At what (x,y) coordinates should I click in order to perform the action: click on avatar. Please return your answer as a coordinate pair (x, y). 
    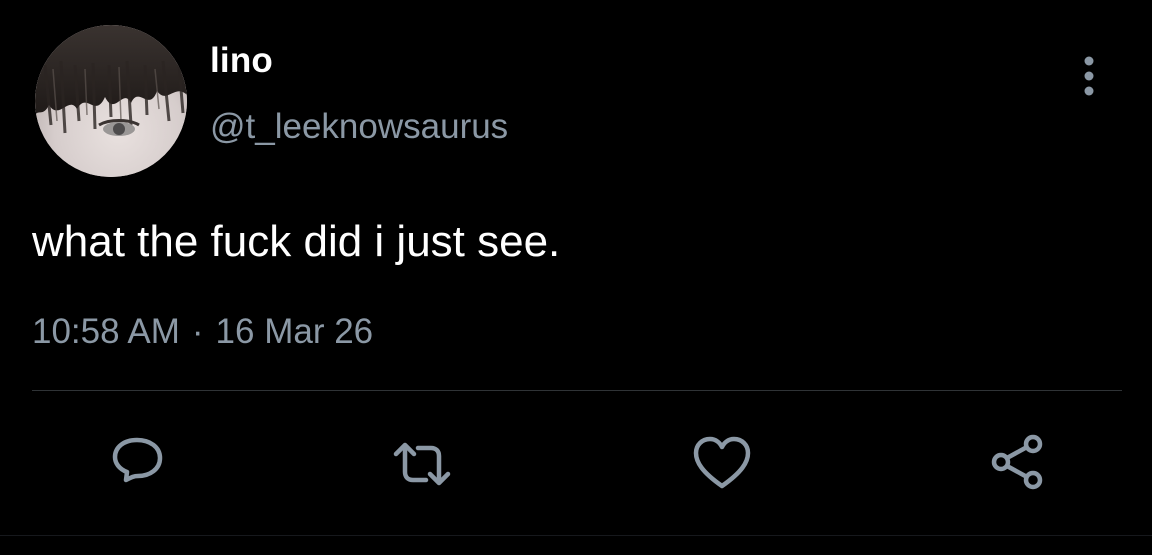
    Looking at the image, I should click on (111, 101).